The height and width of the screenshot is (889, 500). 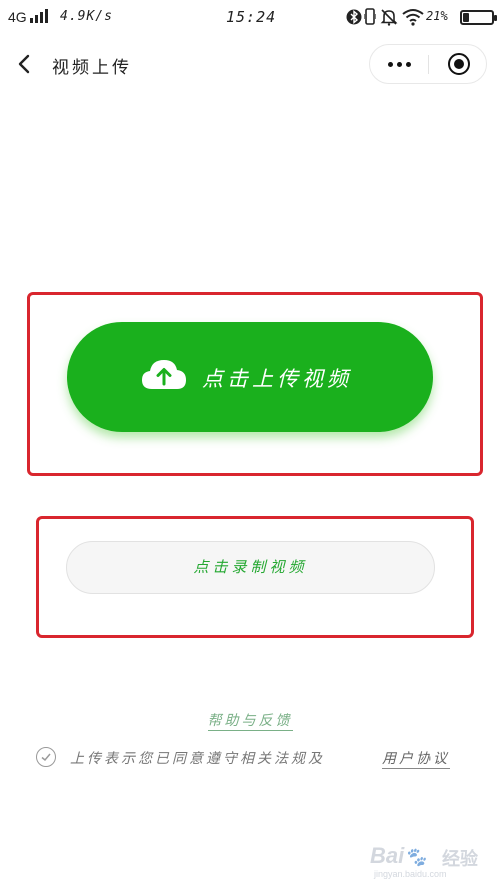 I want to click on user-agreement-link: 用户协议, so click(x=416, y=758).